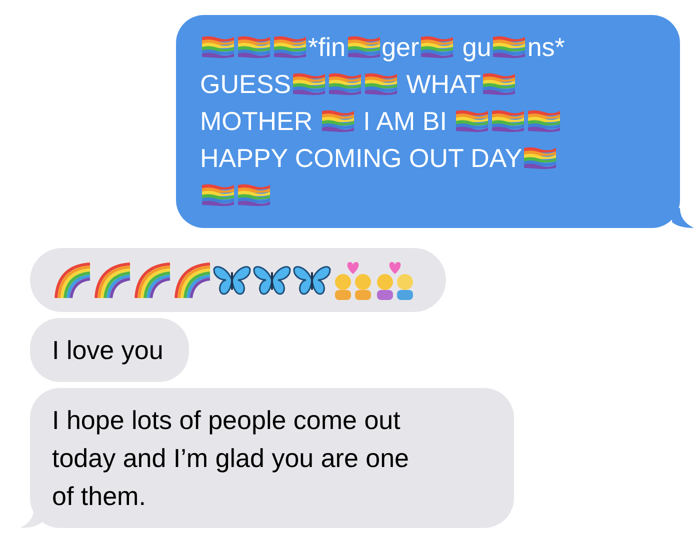 This screenshot has width=700, height=545. What do you see at coordinates (246, 84) in the screenshot?
I see `message-text: GUESS` at bounding box center [246, 84].